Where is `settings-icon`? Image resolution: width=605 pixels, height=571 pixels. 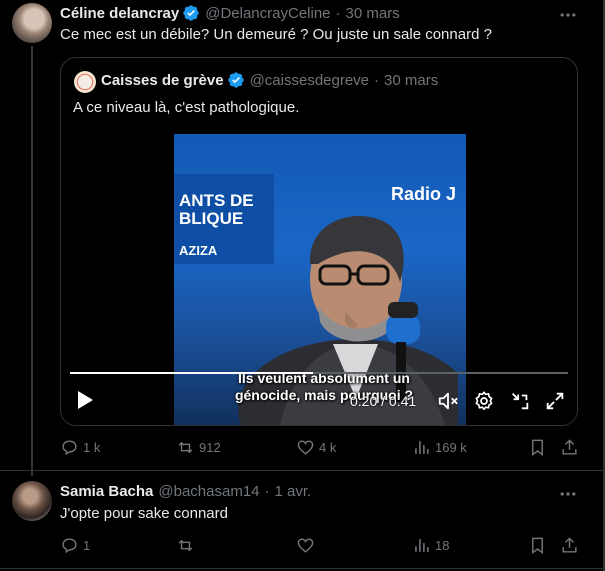 settings-icon is located at coordinates (484, 401).